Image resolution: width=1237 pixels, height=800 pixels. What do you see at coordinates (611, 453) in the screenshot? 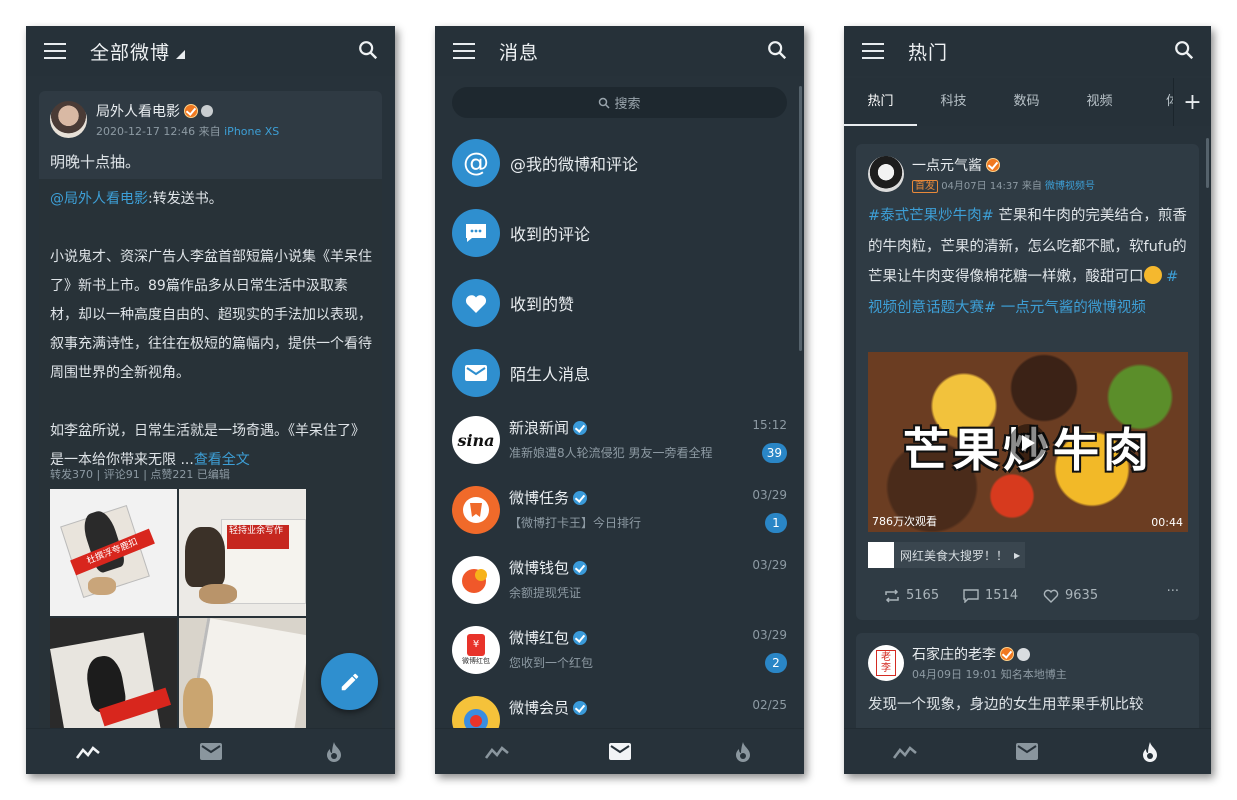
I see `chat-preview: 准新娘遭8人轮流侵犯 男友一旁看全程` at bounding box center [611, 453].